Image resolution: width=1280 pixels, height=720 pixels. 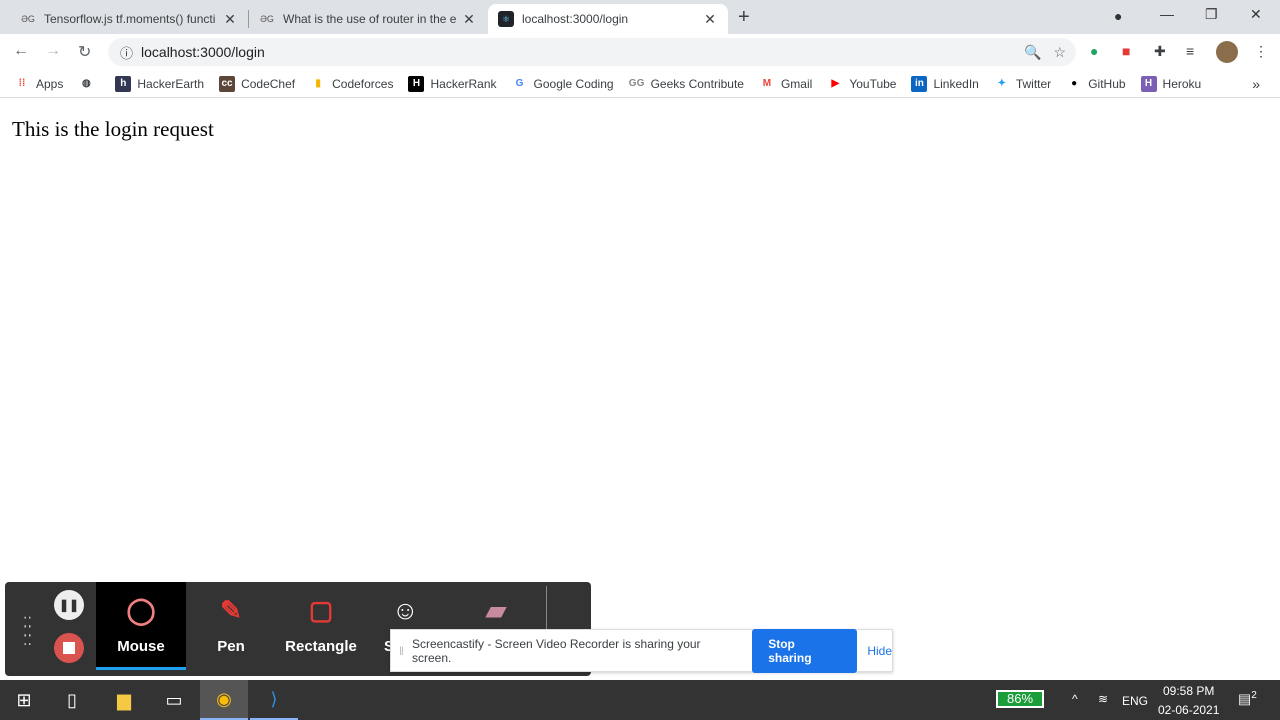 What do you see at coordinates (640, 700) in the screenshot?
I see `taskbar: ⊞ ▯ ▆ ▭ ◉ ⟩` at bounding box center [640, 700].